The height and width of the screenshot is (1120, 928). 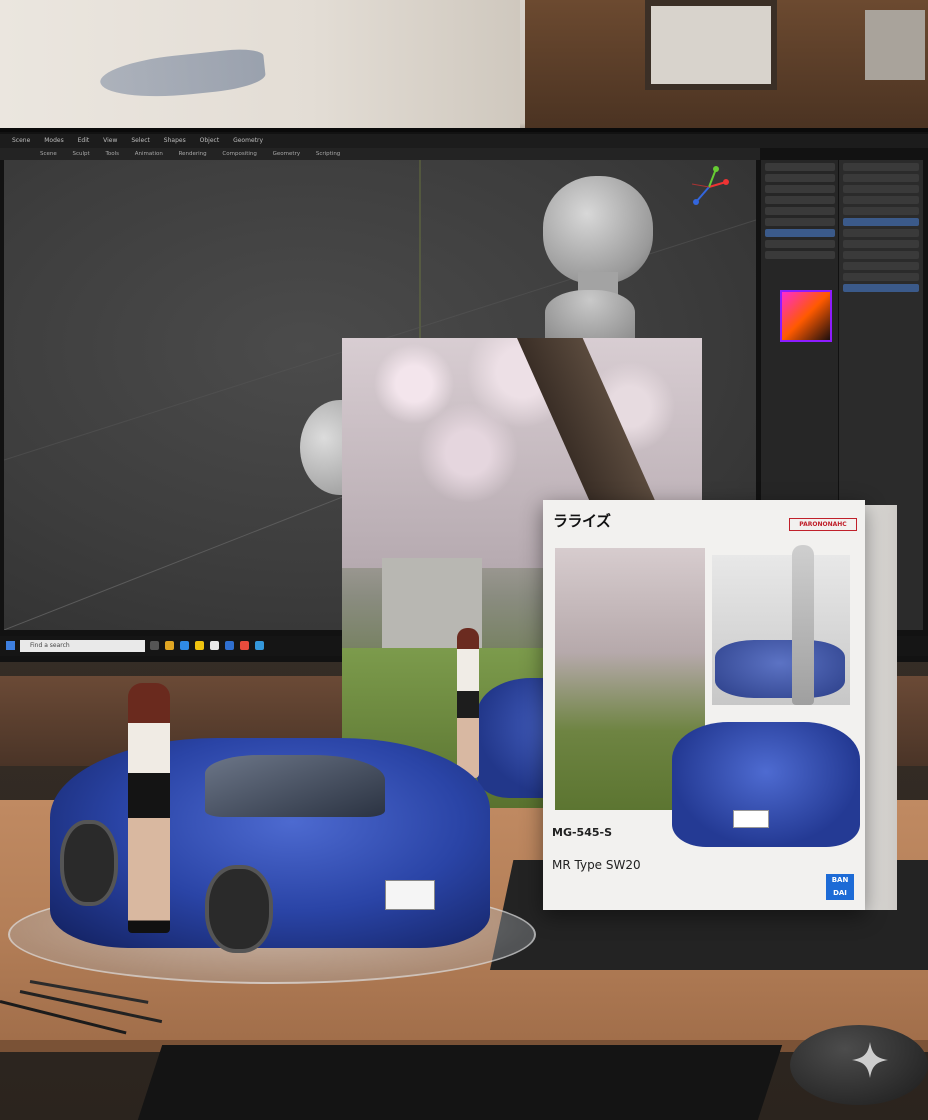 I want to click on box-model-name: MR Type SW20, so click(x=596, y=865).